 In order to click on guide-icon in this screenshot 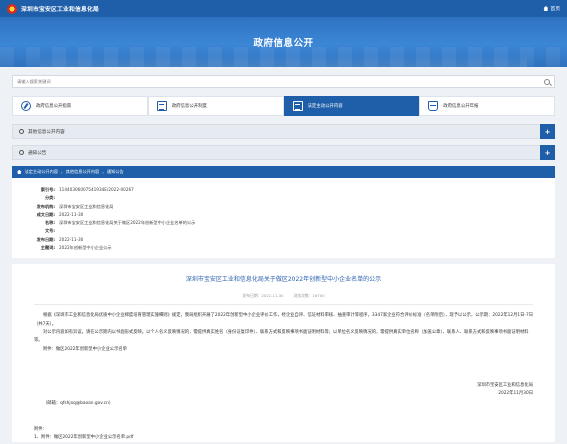, I will do `click(26, 106)`.